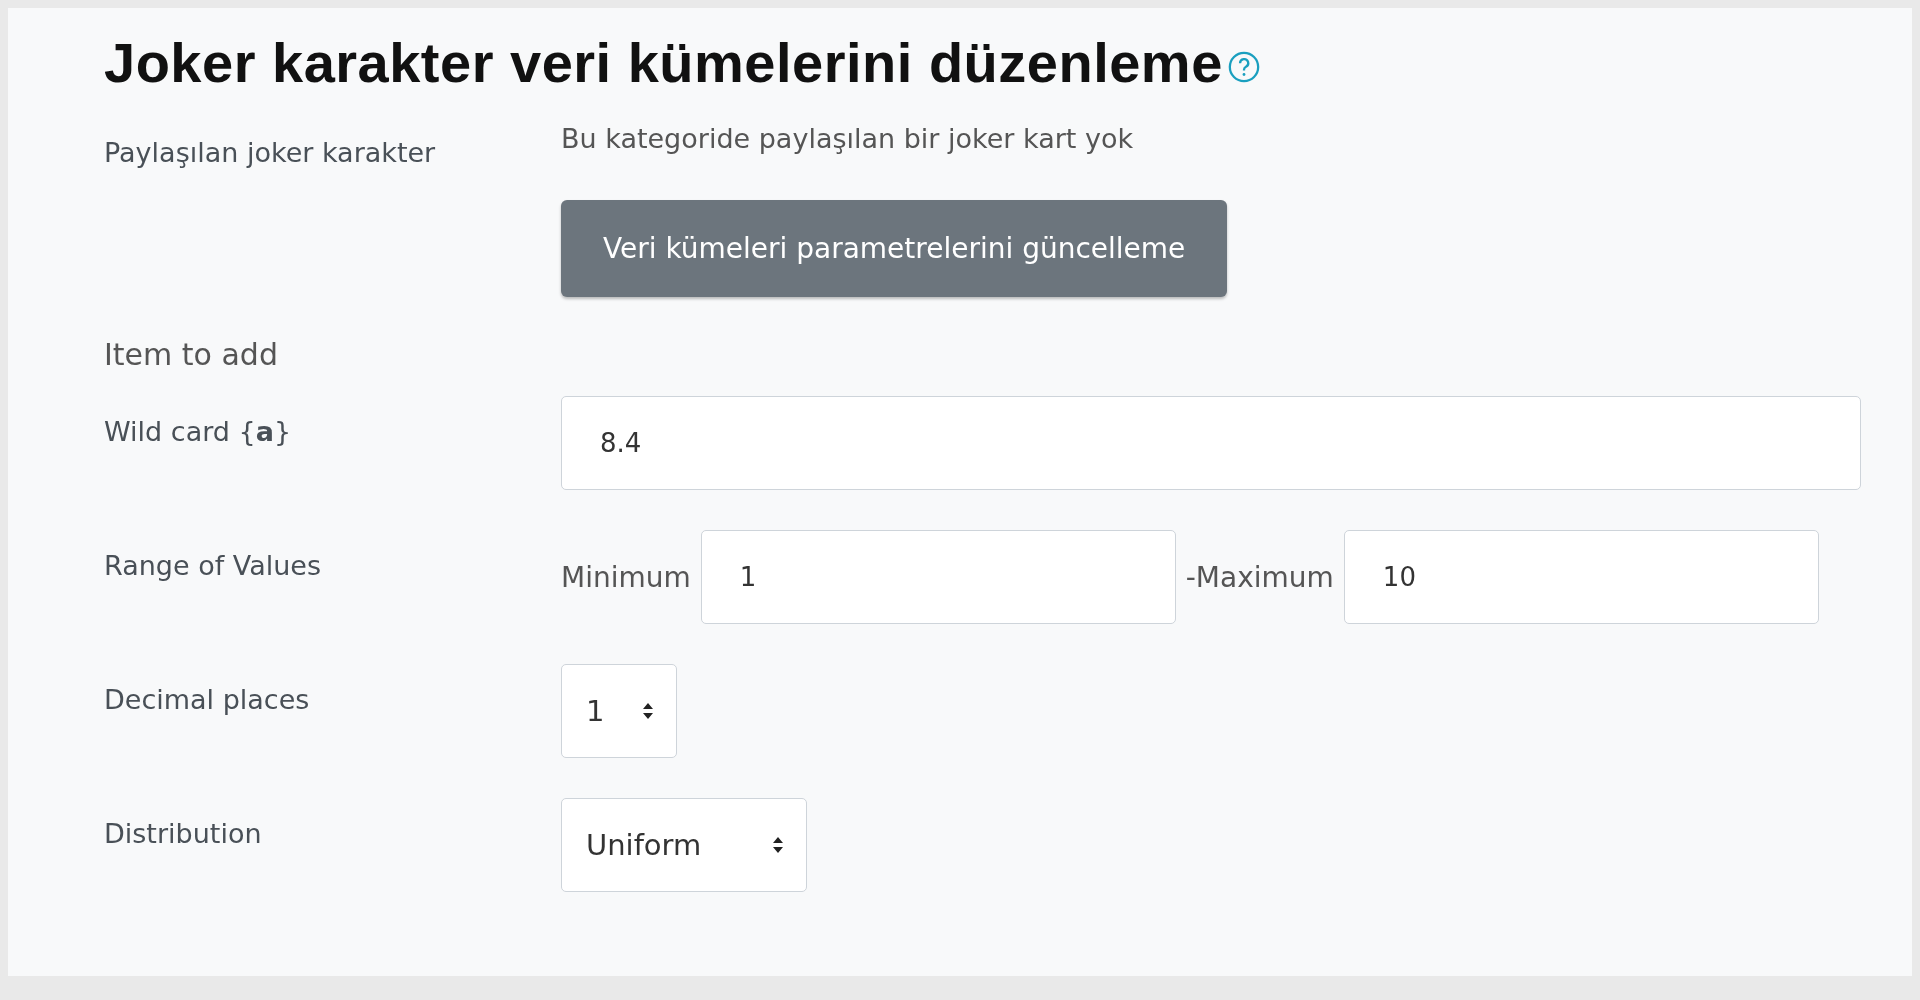  What do you see at coordinates (847, 138) in the screenshot?
I see `info-text: Bu kategoride paylaşılan bir joker kart yok` at bounding box center [847, 138].